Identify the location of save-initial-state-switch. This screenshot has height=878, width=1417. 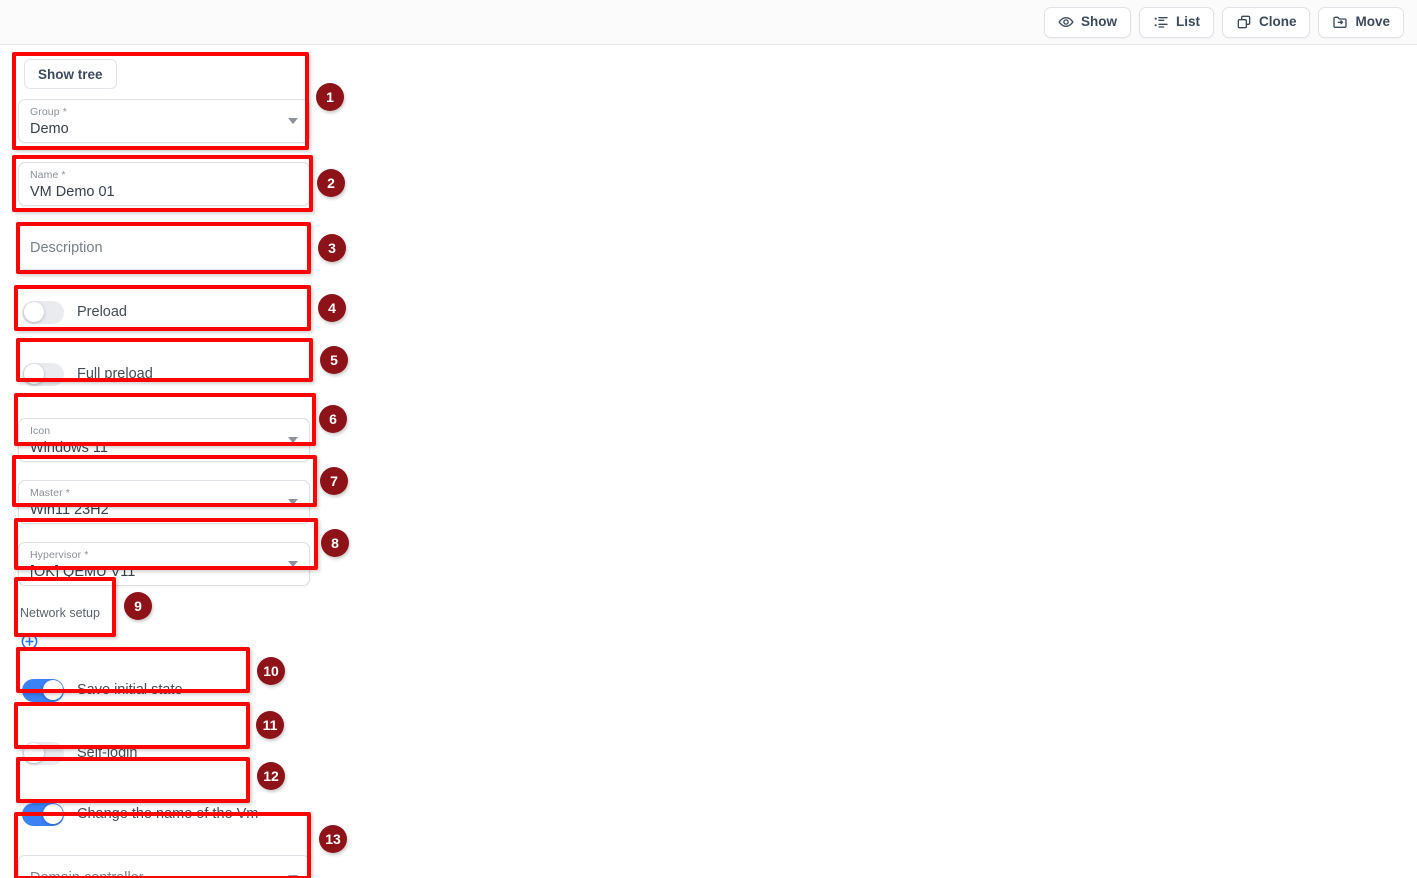
(43, 690).